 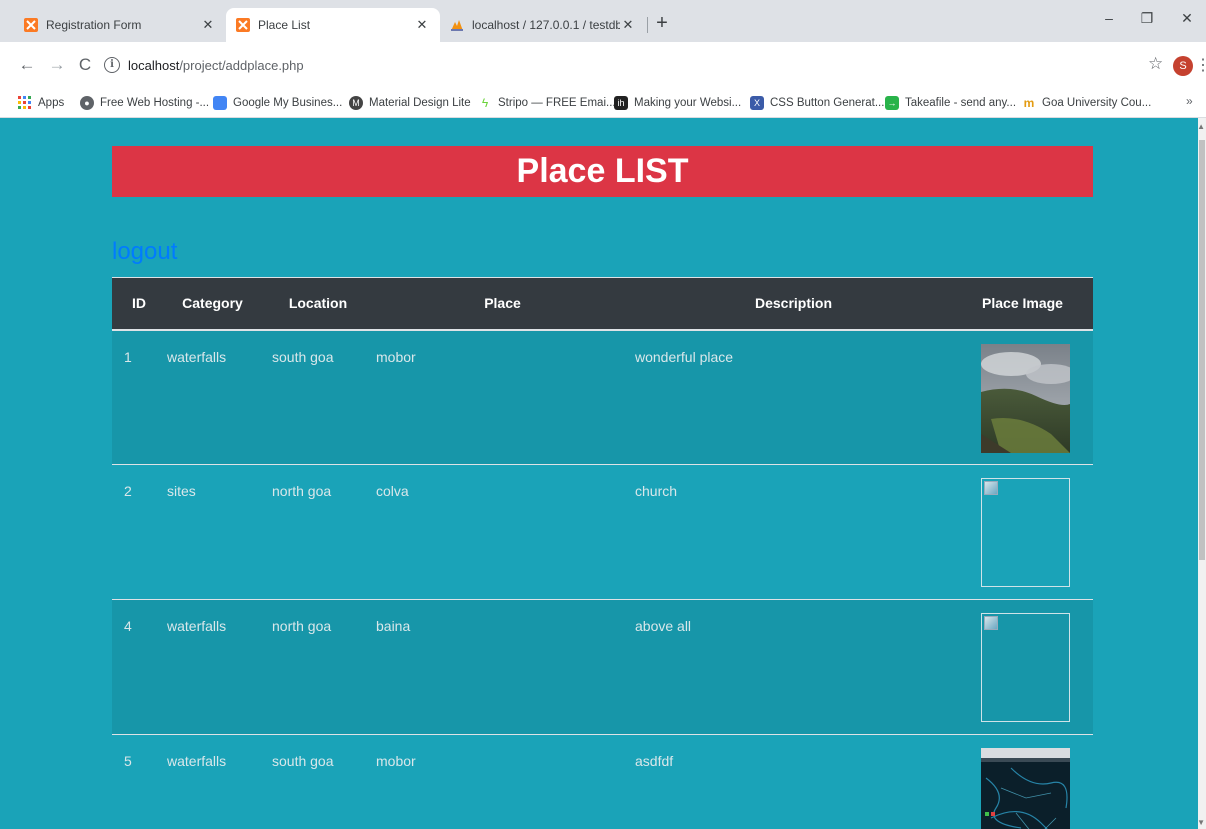 What do you see at coordinates (25, 103) in the screenshot?
I see `apps-grid-icon` at bounding box center [25, 103].